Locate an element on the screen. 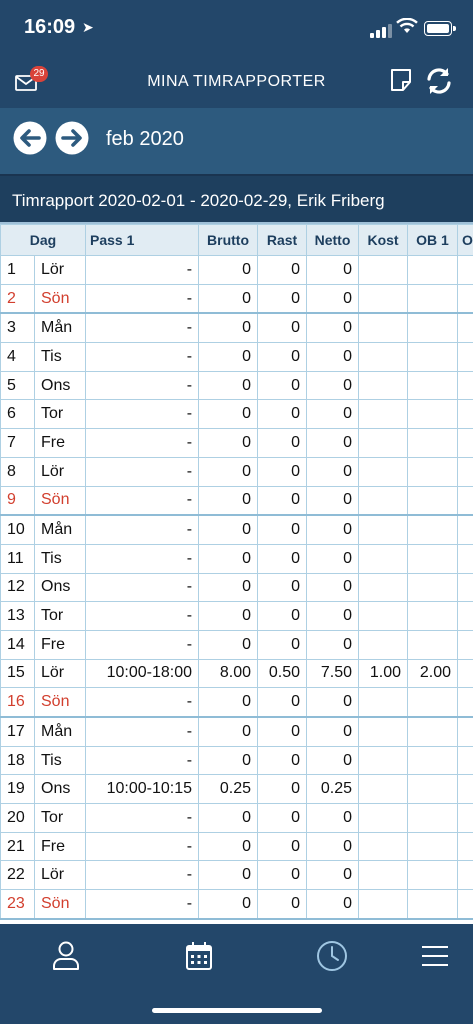  table-row: 6 Tor -0 0 0 is located at coordinates (236, 414).